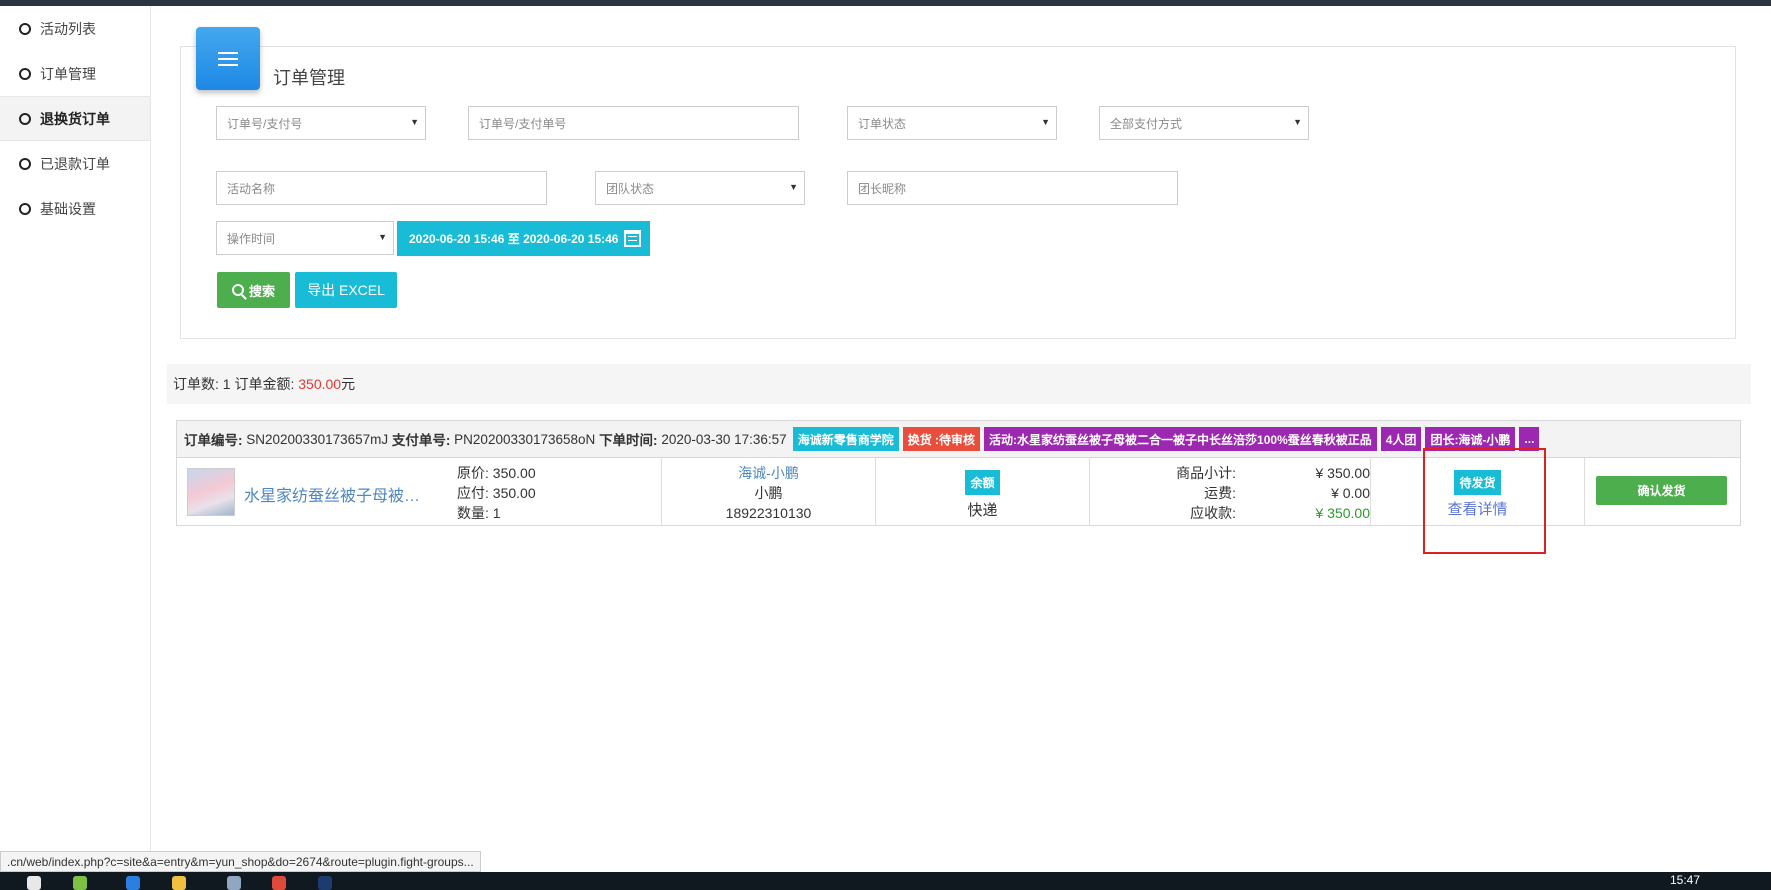 The width and height of the screenshot is (1771, 890). Describe the element at coordinates (1343, 513) in the screenshot. I see `receivable-value: ¥ 350.00` at that location.